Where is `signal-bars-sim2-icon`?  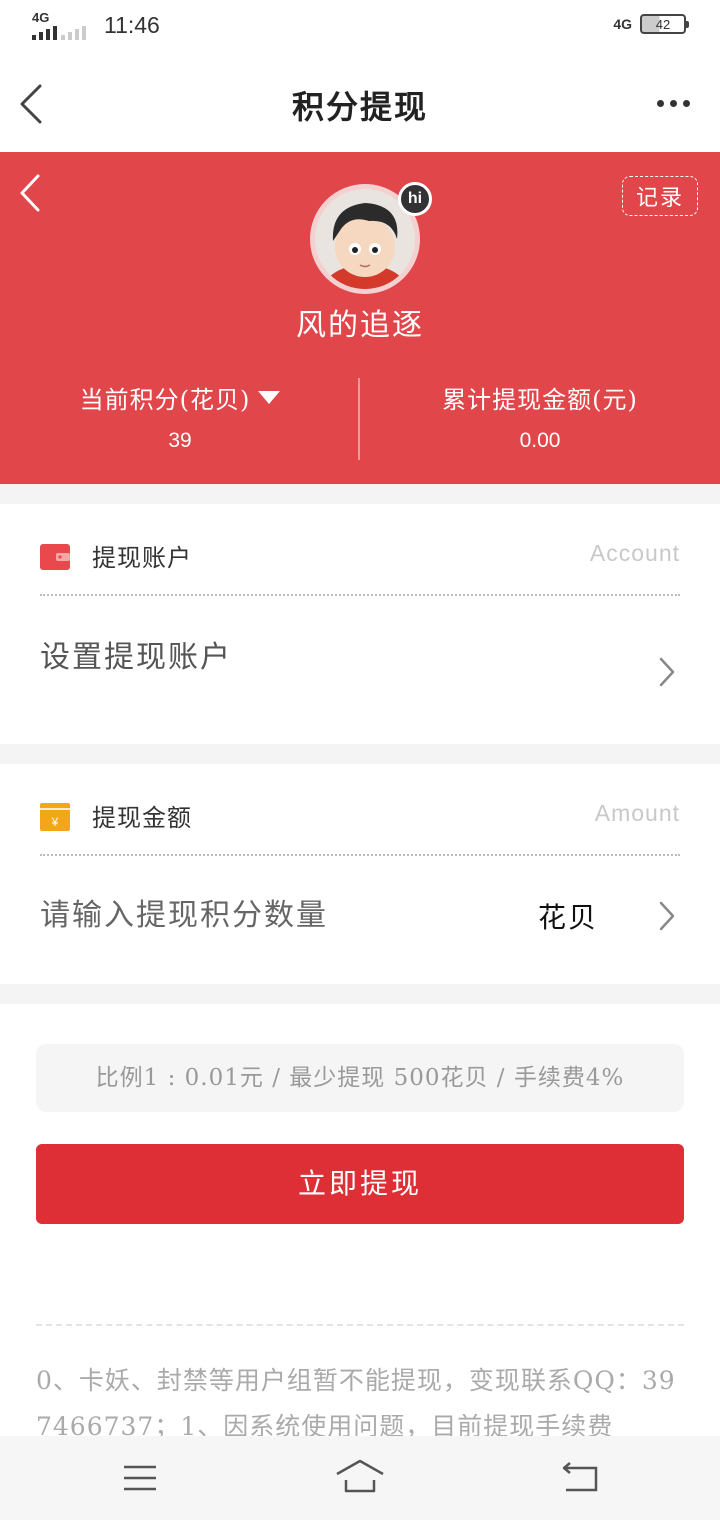
signal-bars-sim2-icon is located at coordinates (73, 33).